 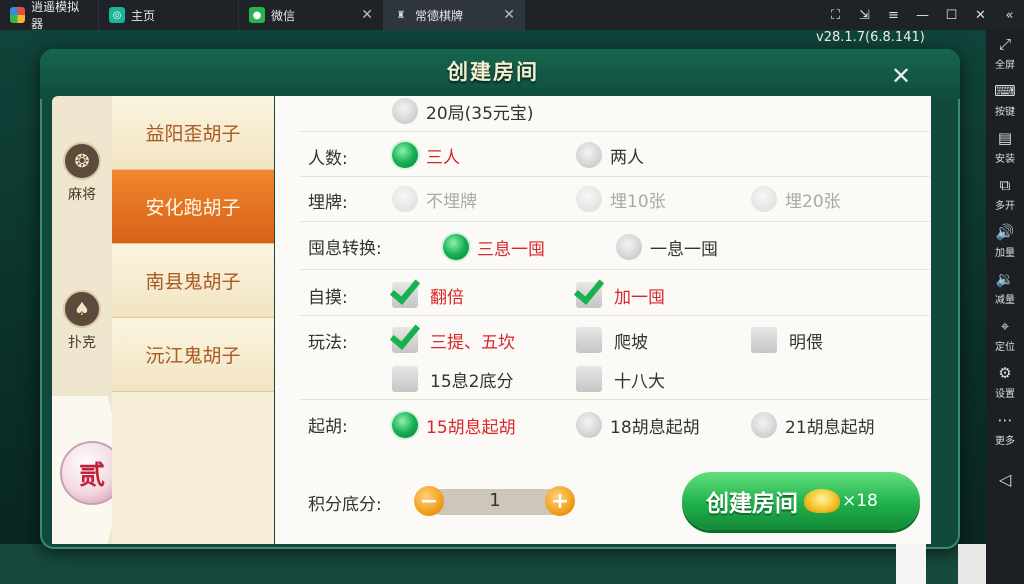 What do you see at coordinates (1005, 241) in the screenshot?
I see `sidebar-item-volume-up: 🔊 加量` at bounding box center [1005, 241].